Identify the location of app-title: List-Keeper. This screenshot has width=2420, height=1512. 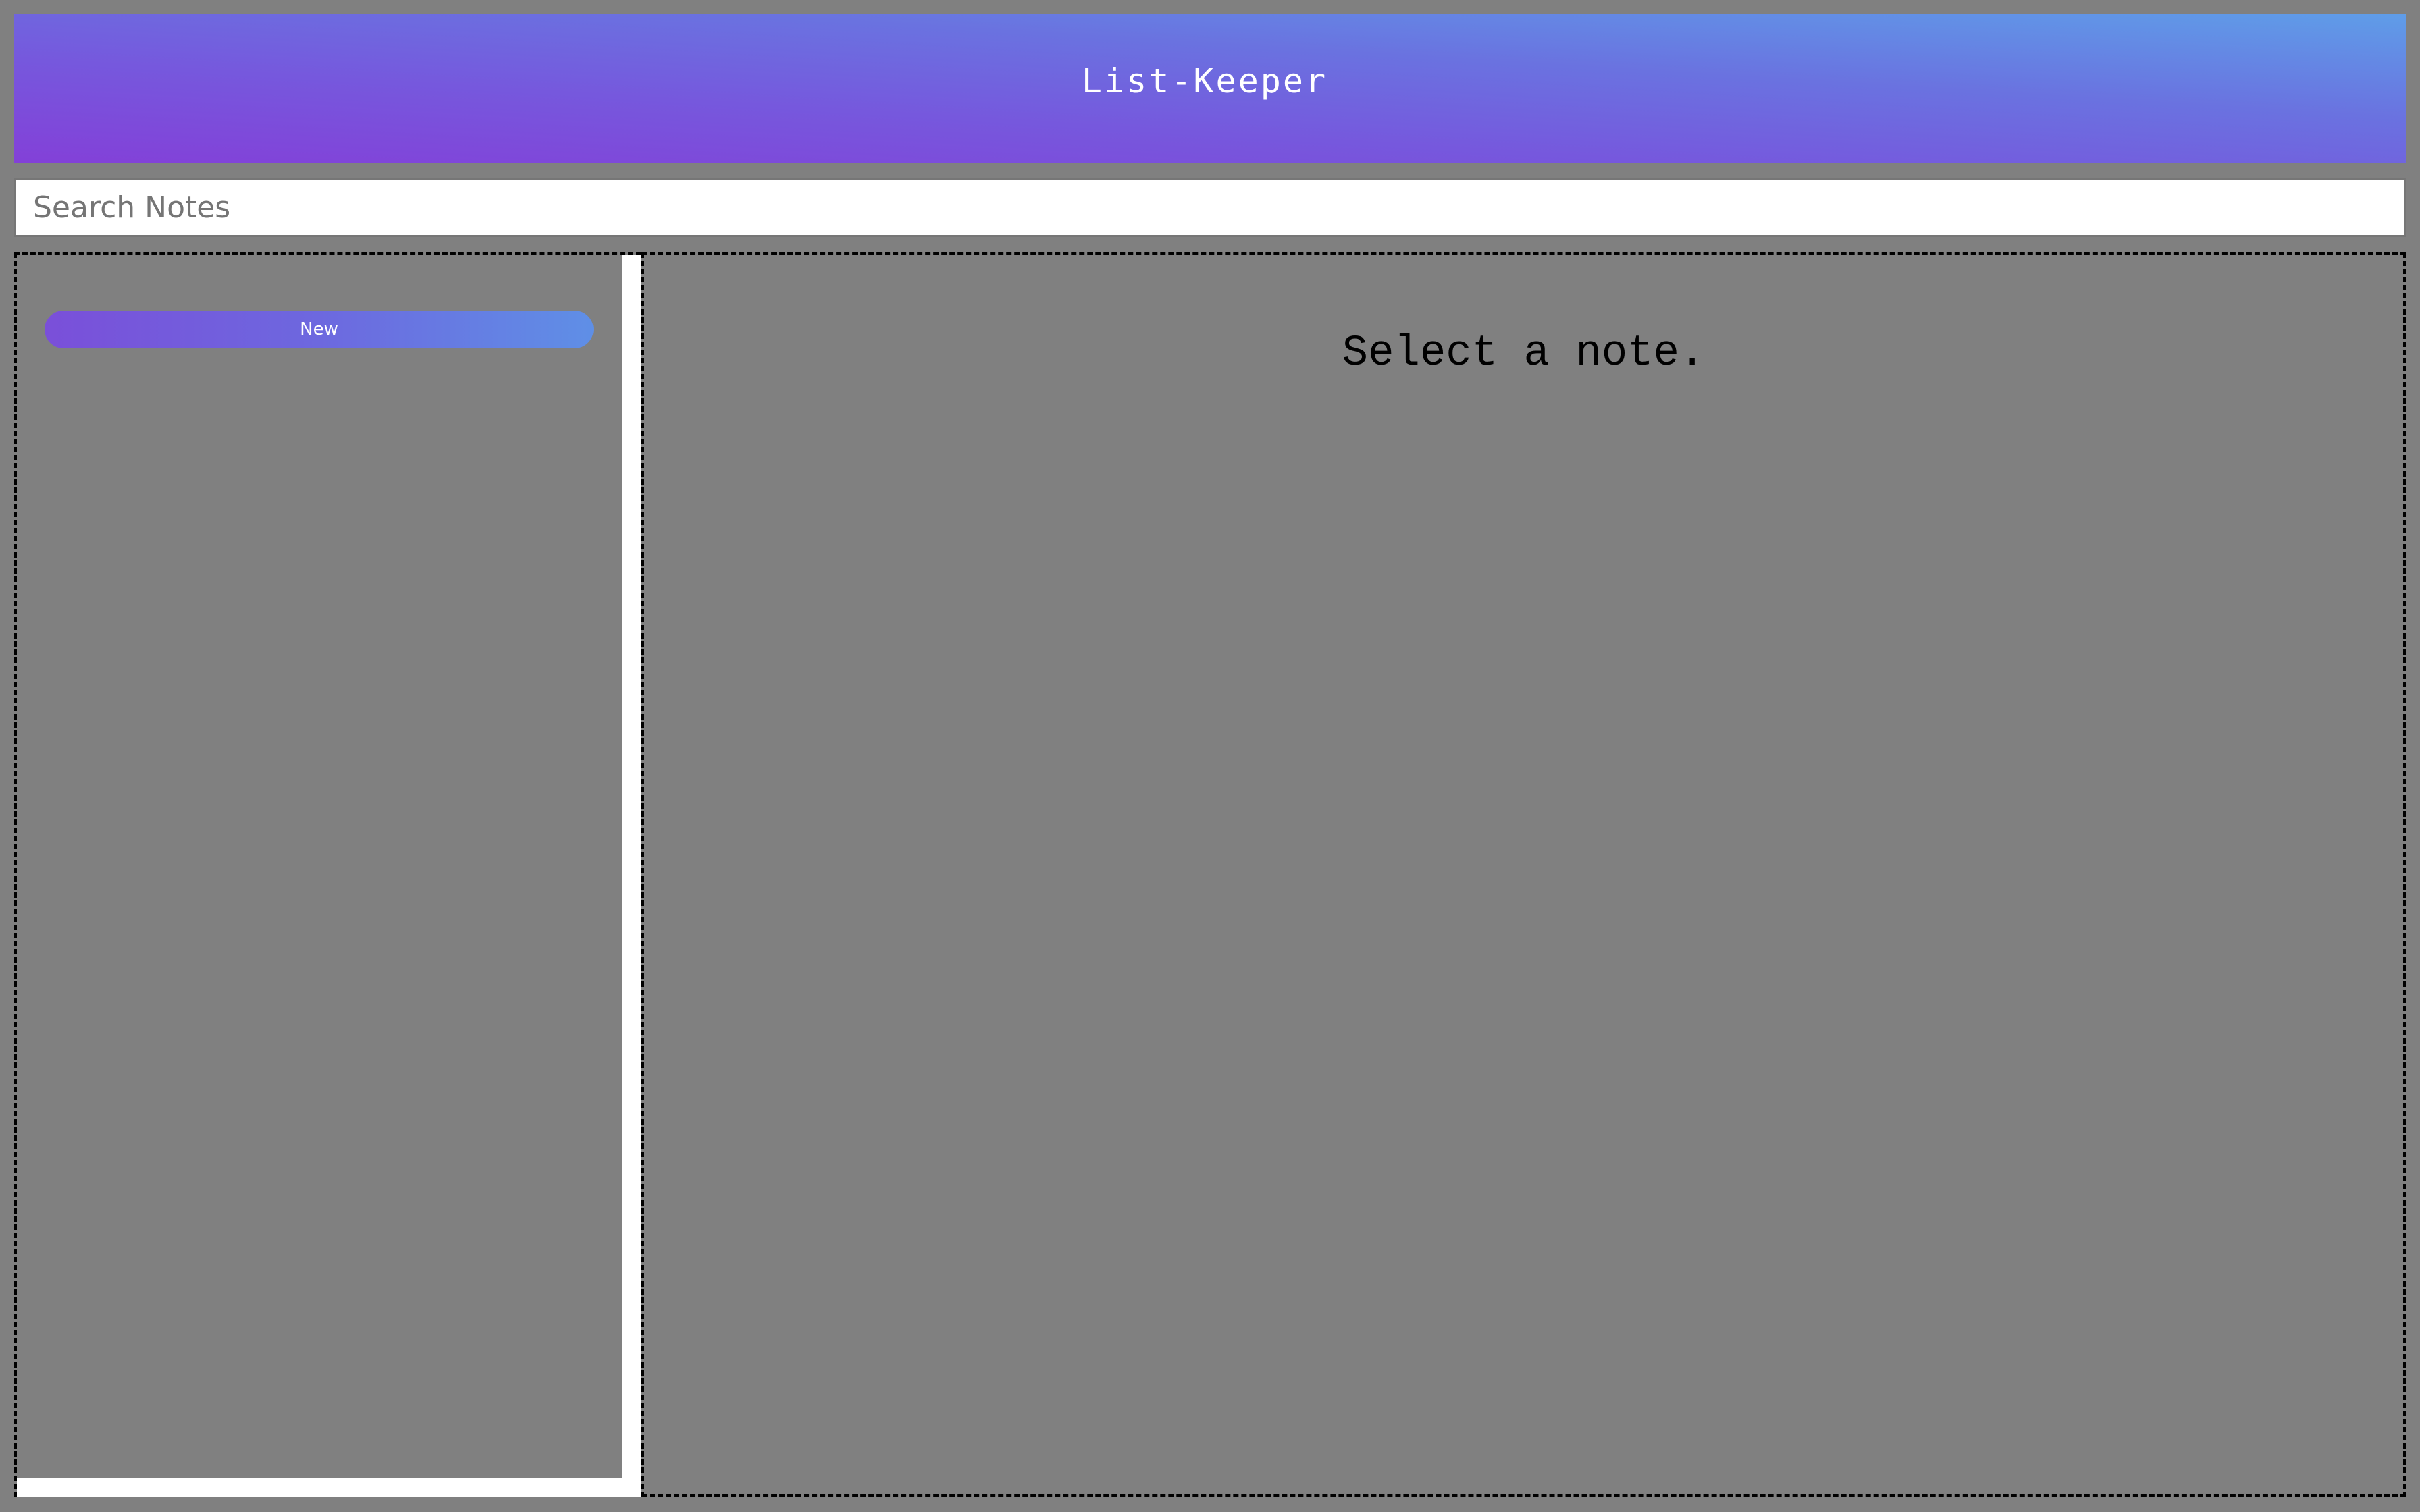
(1204, 81).